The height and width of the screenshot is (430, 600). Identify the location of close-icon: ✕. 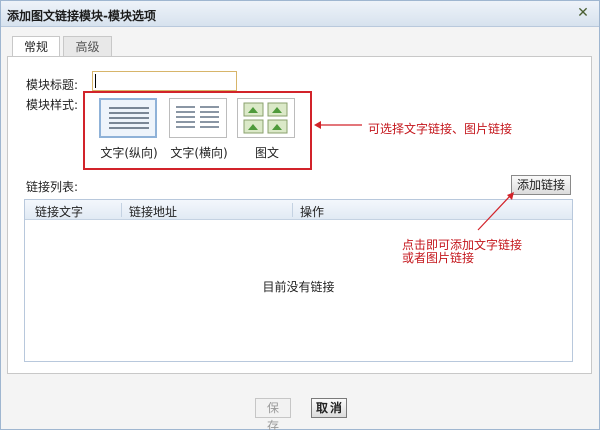
(583, 13).